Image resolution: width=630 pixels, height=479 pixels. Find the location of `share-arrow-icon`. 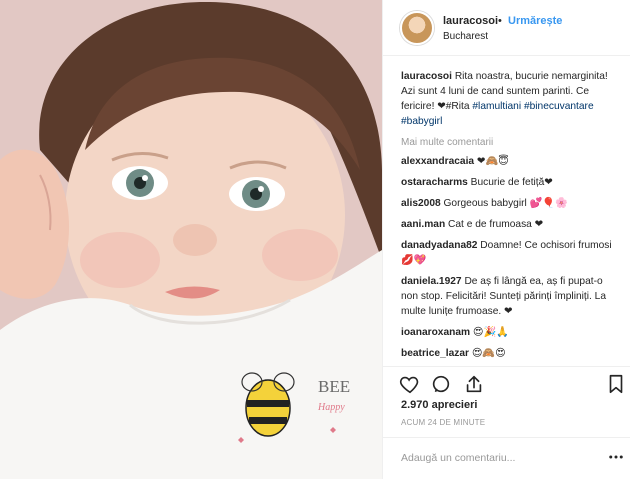

share-arrow-icon is located at coordinates (474, 384).